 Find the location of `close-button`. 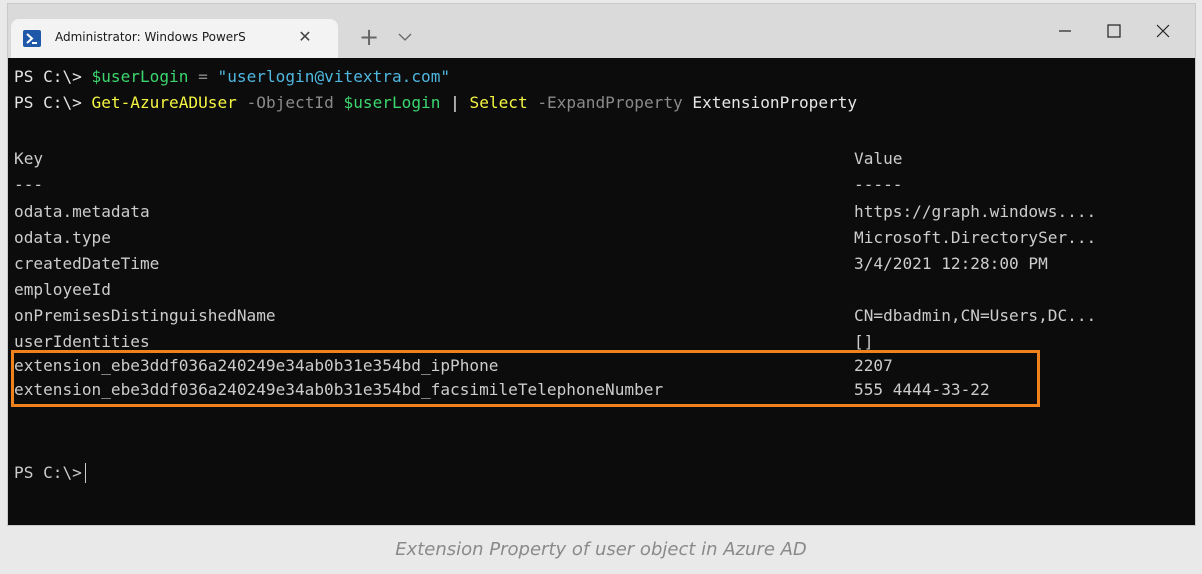

close-button is located at coordinates (1162, 31).